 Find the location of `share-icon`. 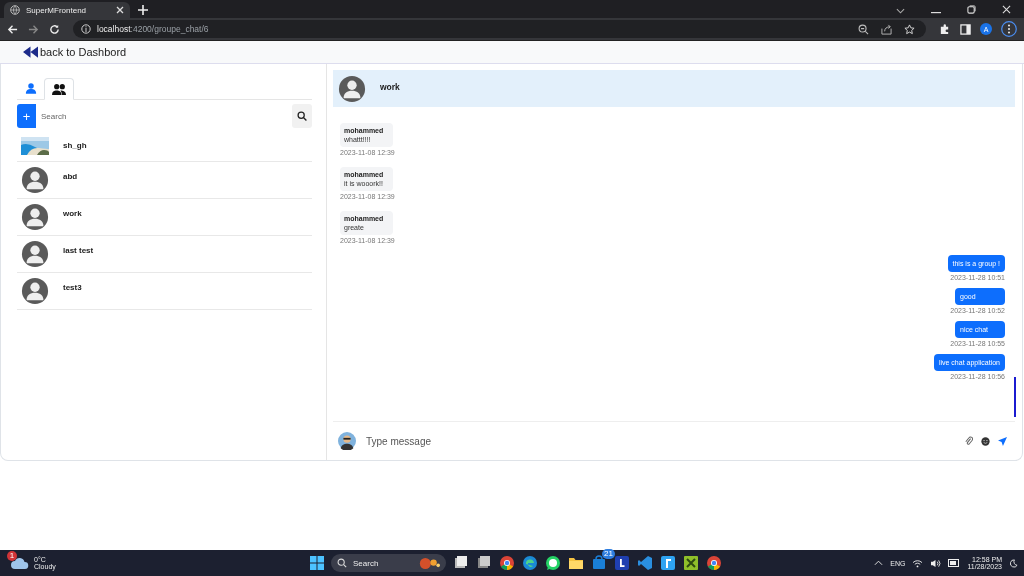

share-icon is located at coordinates (886, 29).